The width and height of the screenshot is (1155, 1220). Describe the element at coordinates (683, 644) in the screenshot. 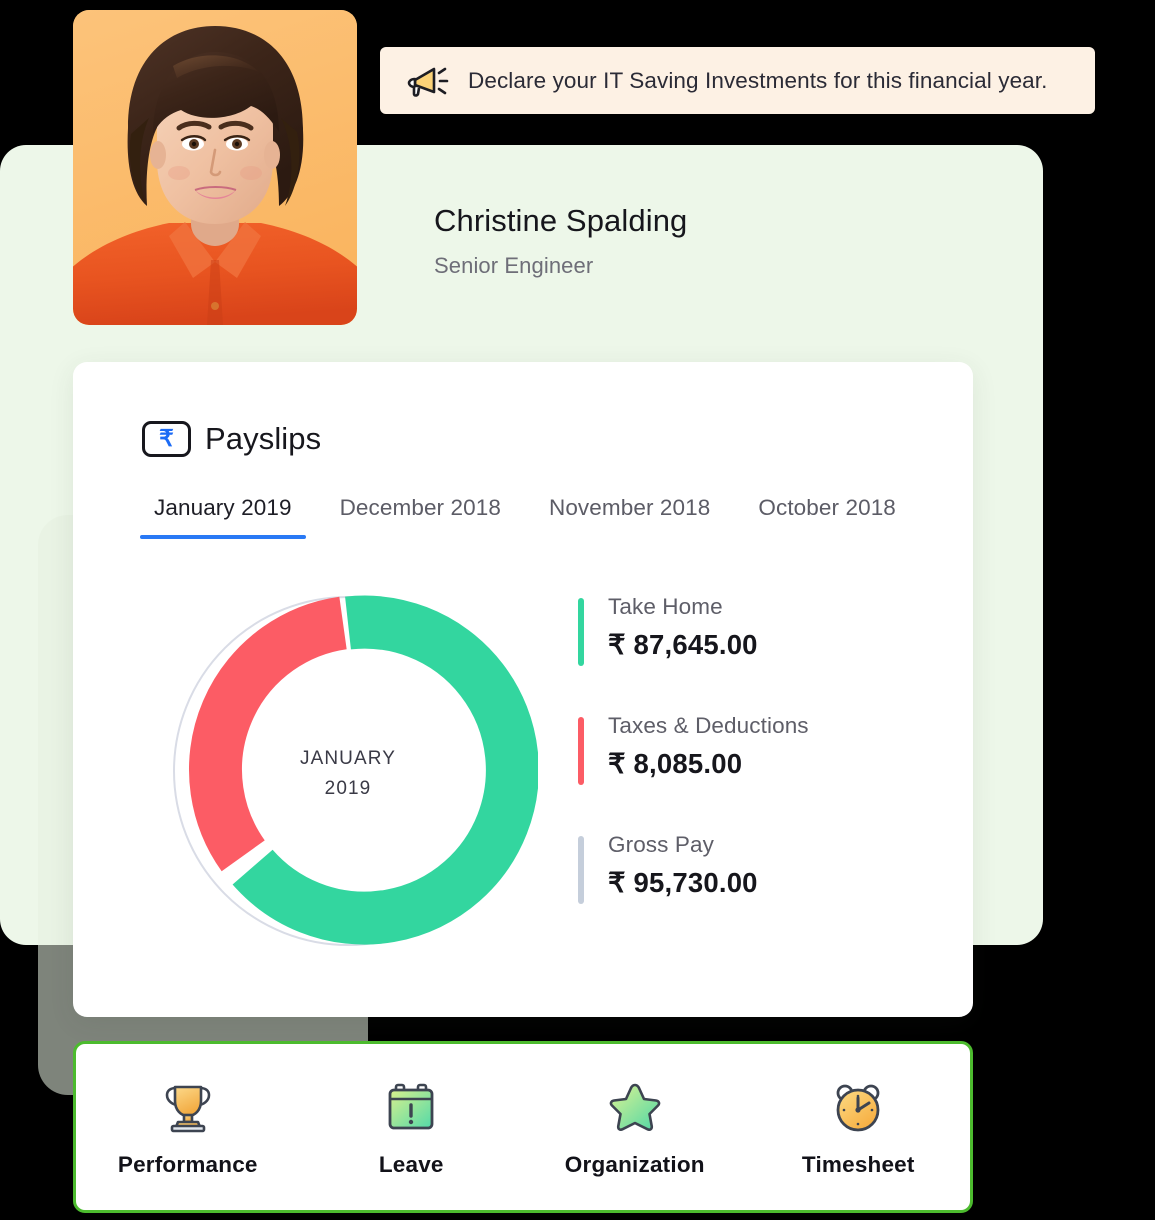

I see `legend-value-take-home: ₹ 87,645.00` at that location.